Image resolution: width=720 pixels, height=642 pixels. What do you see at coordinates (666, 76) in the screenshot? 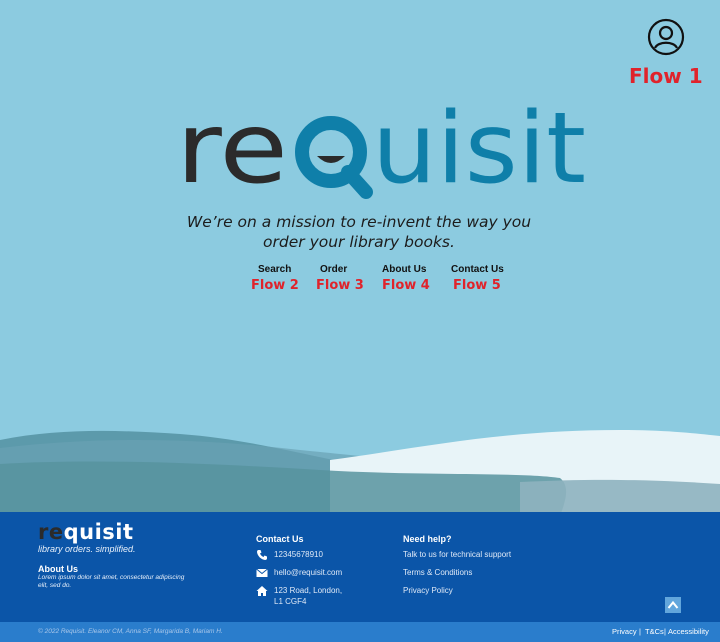
I see `flow-1-label: Flow 1` at bounding box center [666, 76].